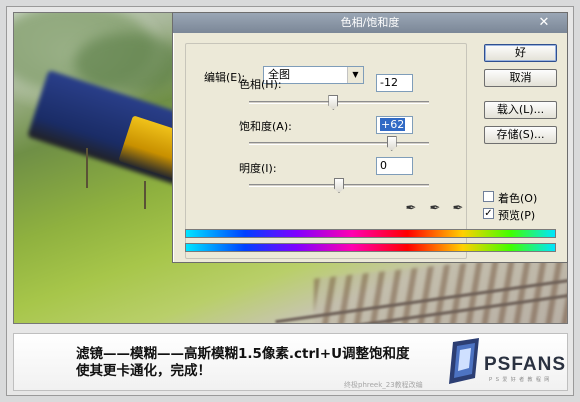 Image resolution: width=580 pixels, height=402 pixels. What do you see at coordinates (520, 53) in the screenshot?
I see `ok-button: 好` at bounding box center [520, 53].